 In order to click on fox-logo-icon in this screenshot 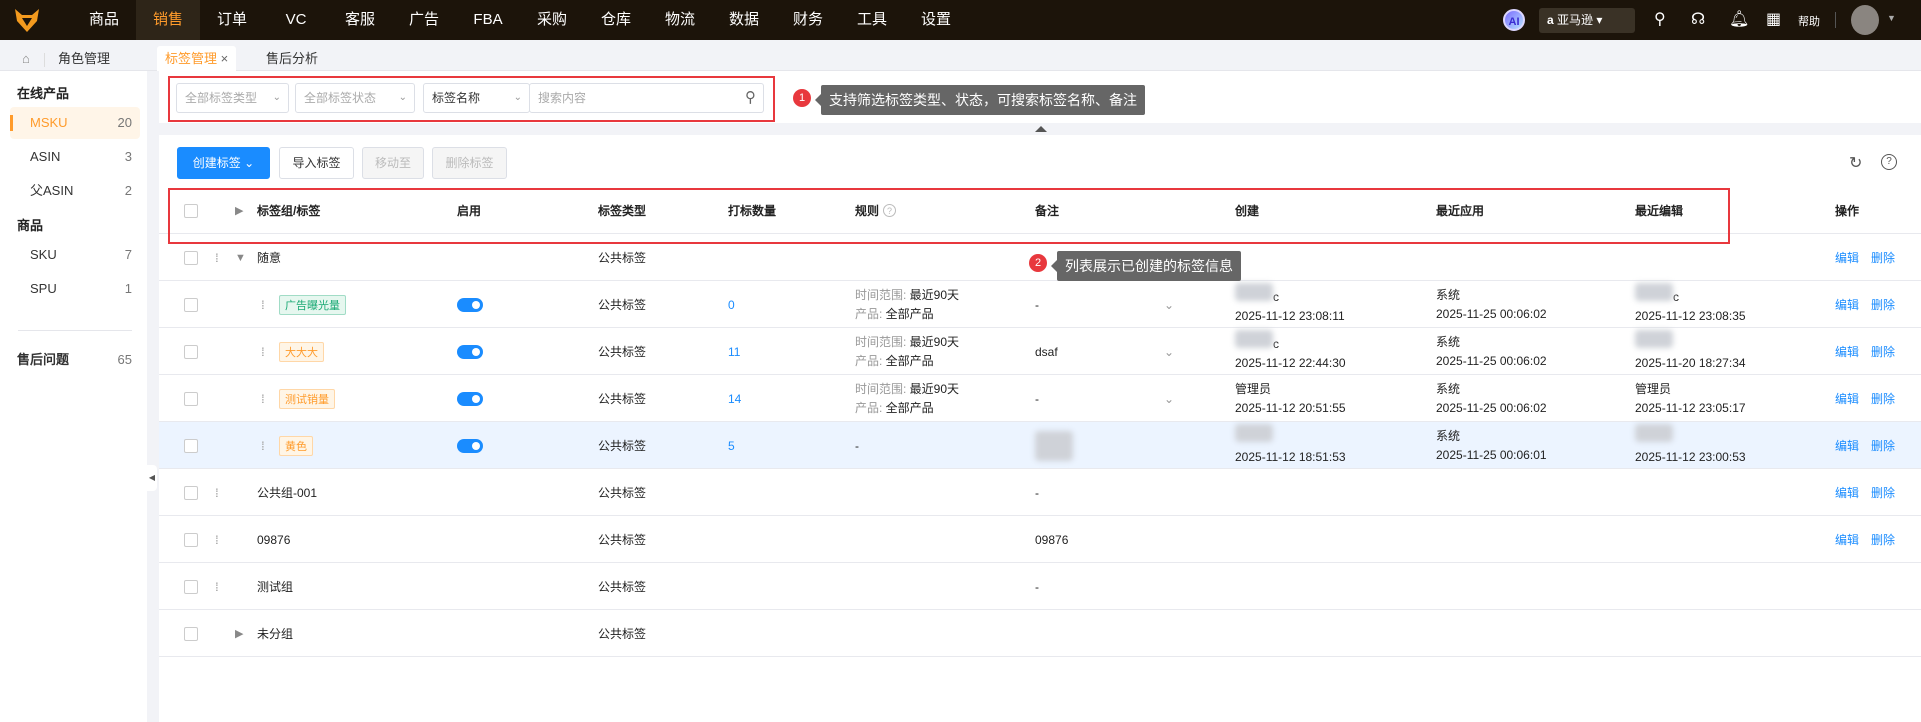, I will do `click(27, 20)`.